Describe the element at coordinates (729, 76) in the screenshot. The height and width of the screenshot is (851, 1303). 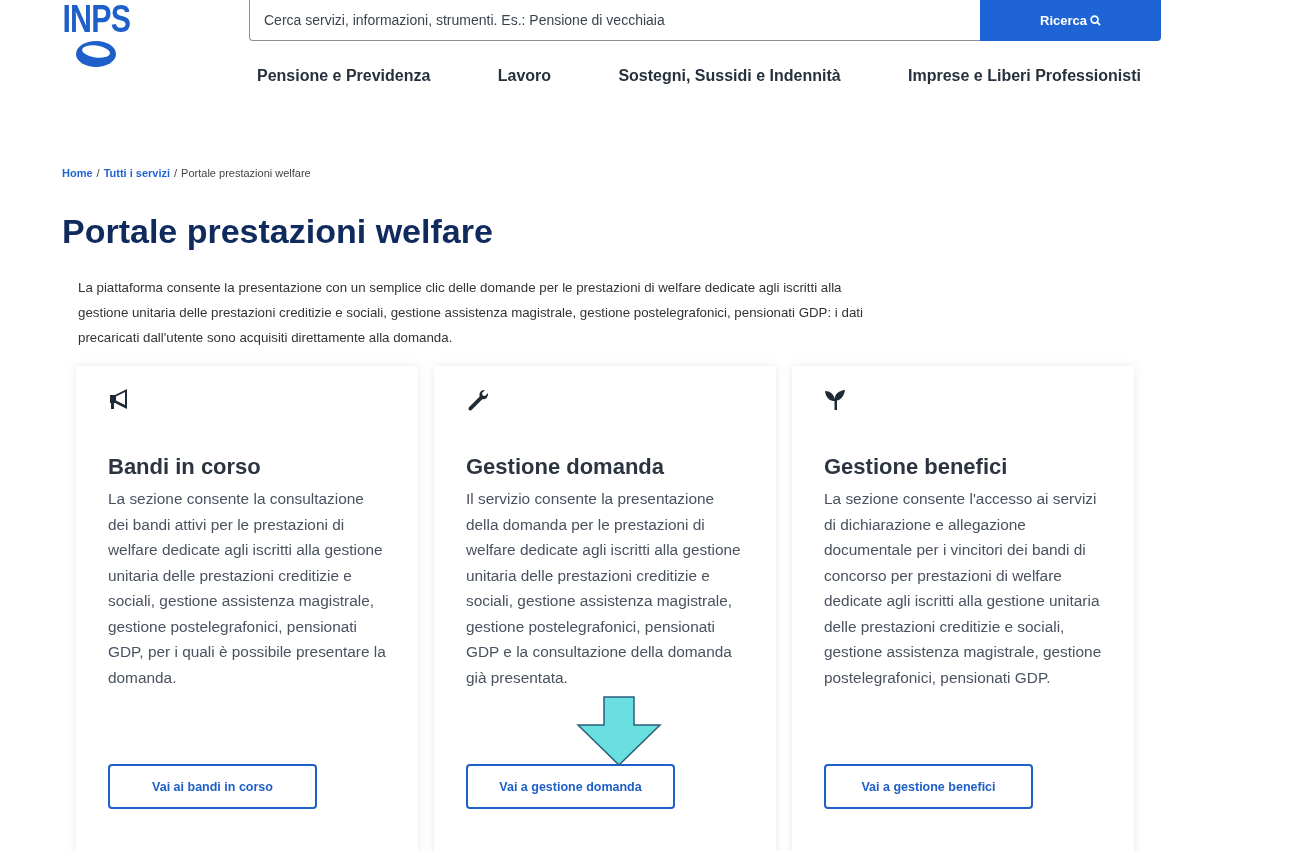
I see `nav-link: Sostegni, Sussidi e Indennità` at that location.